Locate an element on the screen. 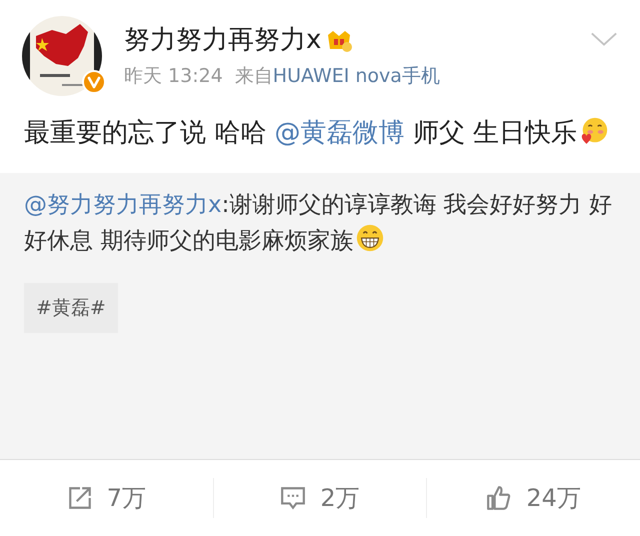  topic-tag: #黄磊# is located at coordinates (71, 308).